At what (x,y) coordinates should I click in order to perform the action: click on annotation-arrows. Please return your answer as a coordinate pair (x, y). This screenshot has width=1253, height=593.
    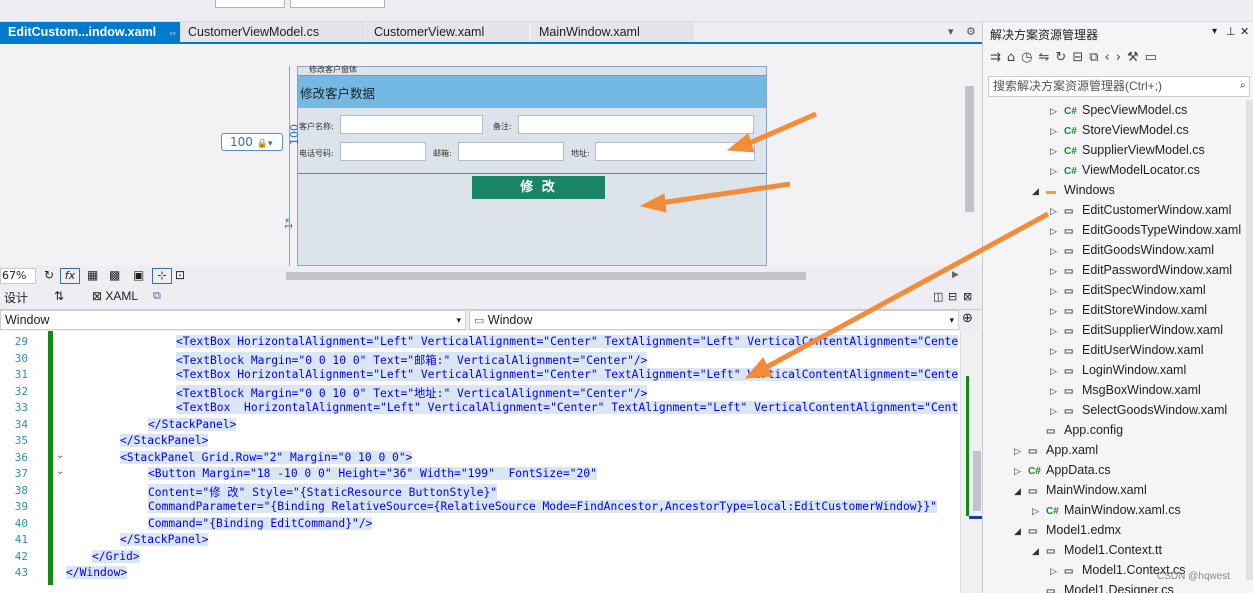
    Looking at the image, I should click on (844, 245).